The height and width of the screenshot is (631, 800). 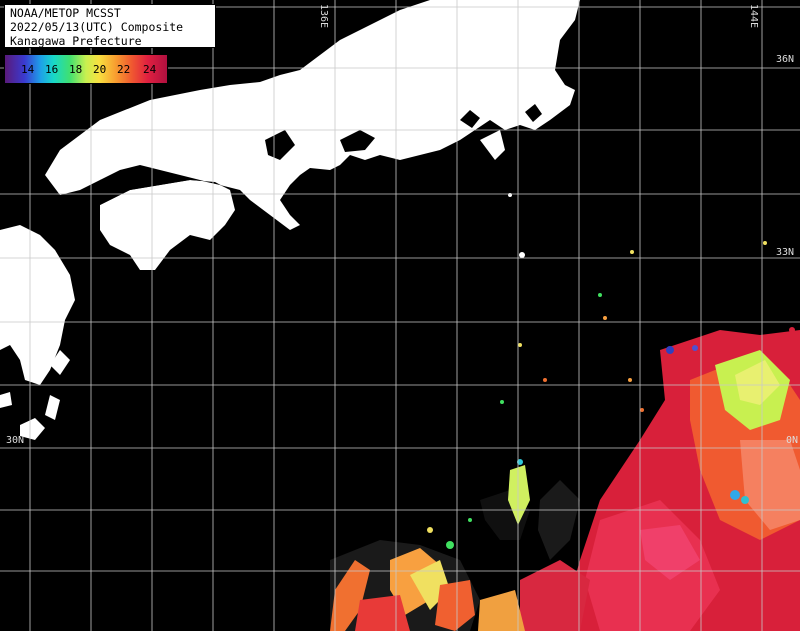 What do you see at coordinates (86, 69) in the screenshot?
I see `temperature-colorbar: 14 16 18 20 22 24` at bounding box center [86, 69].